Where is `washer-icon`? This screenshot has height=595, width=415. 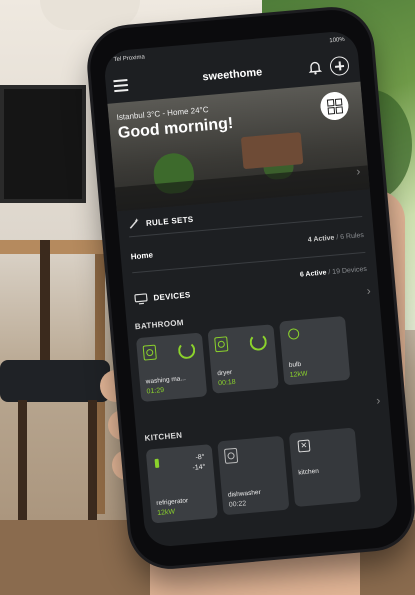 washer-icon is located at coordinates (149, 352).